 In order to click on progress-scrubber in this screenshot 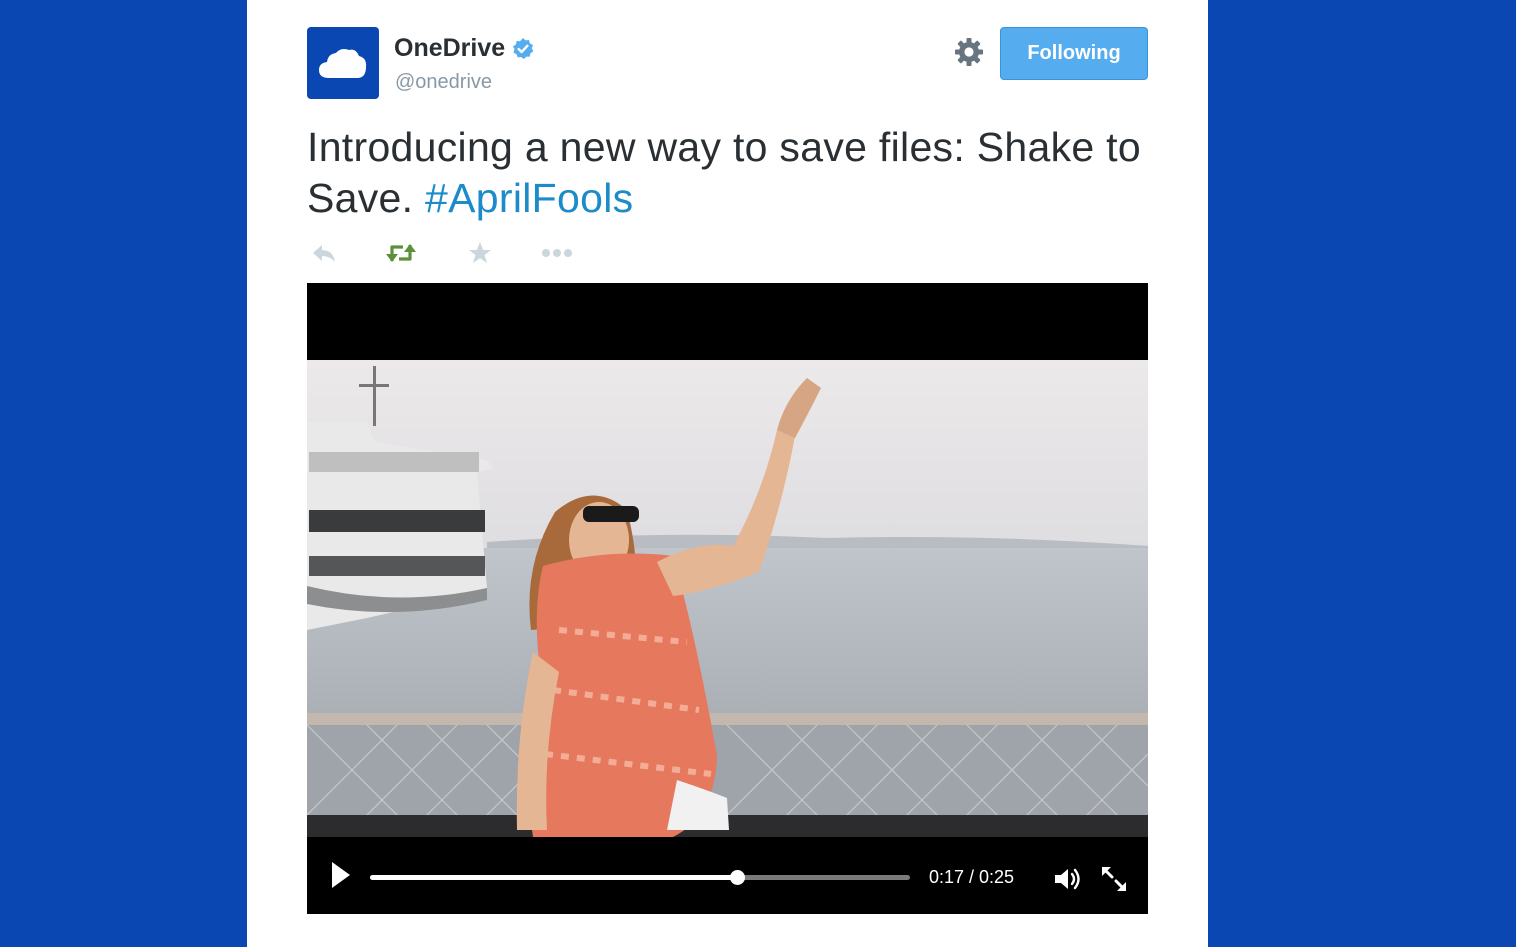, I will do `click(738, 877)`.